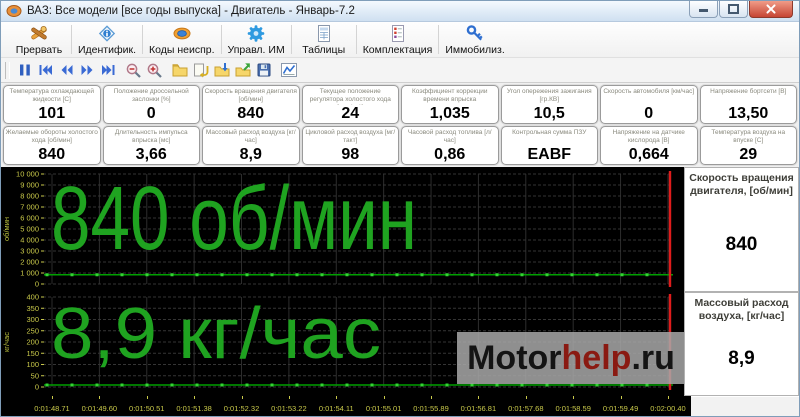 The height and width of the screenshot is (417, 800). Describe the element at coordinates (668, 408) in the screenshot. I see `time-tick-label: 0:02:00.40` at that location.